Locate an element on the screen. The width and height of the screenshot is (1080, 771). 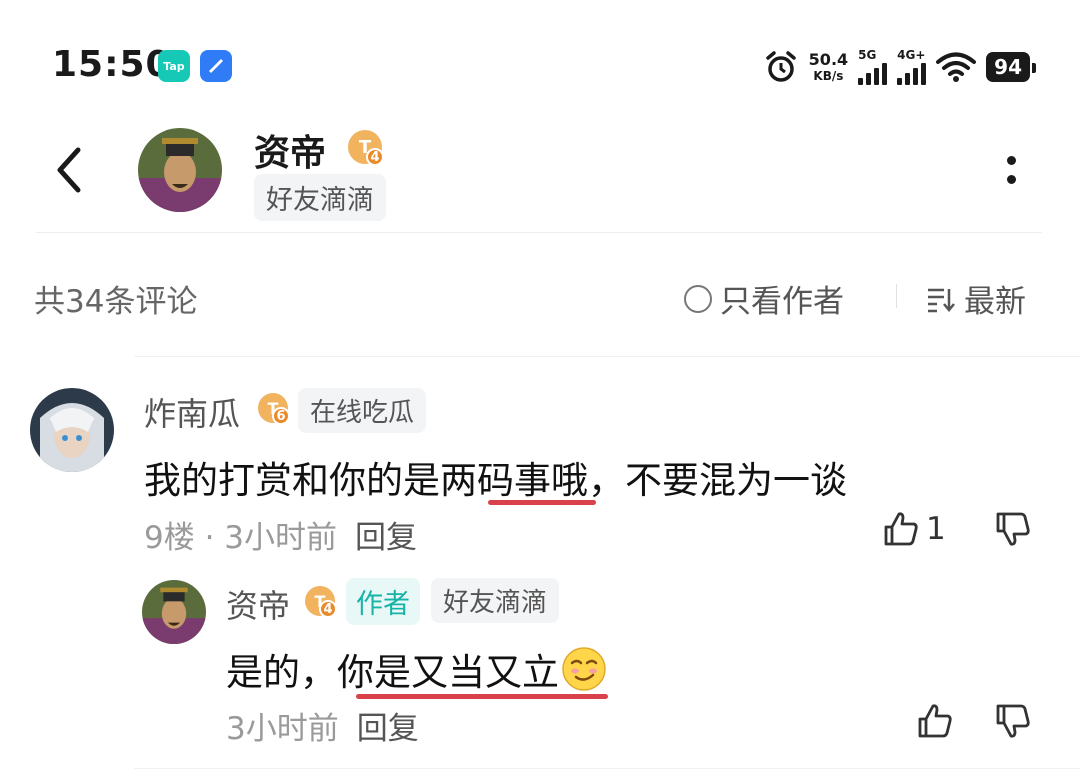
signal-5g-icon: 5G is located at coordinates (873, 67).